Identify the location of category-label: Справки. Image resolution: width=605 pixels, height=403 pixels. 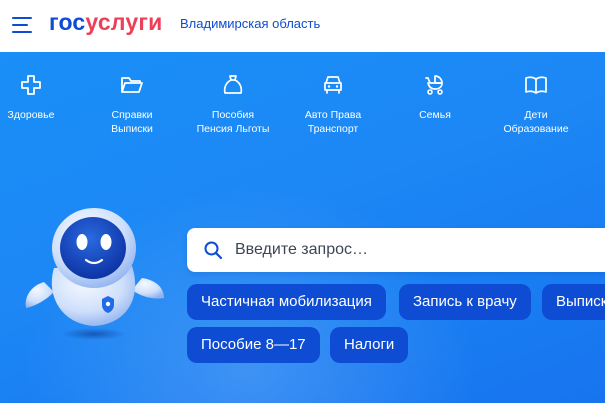
(132, 115).